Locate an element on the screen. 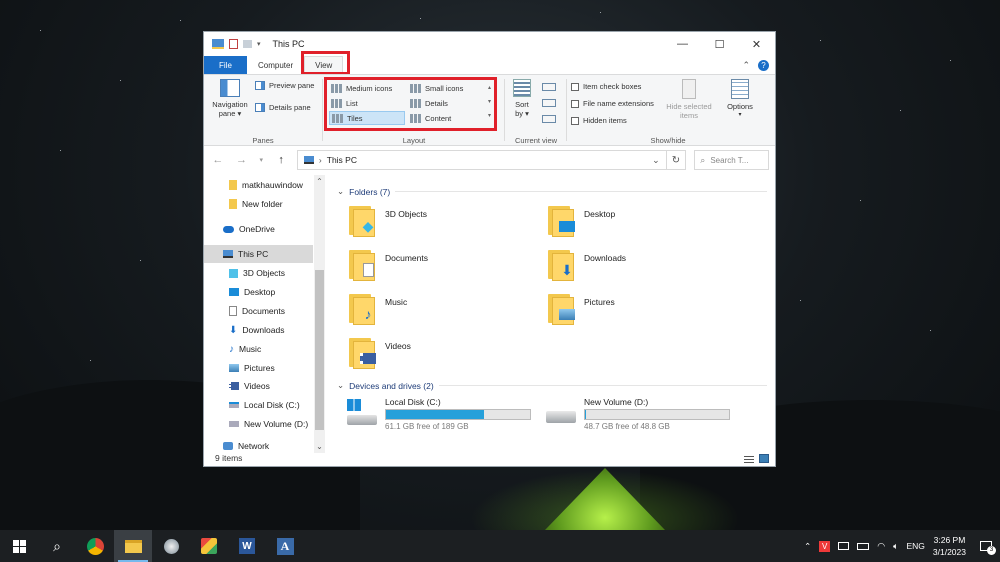  customize-toolbar-icon: ▾ is located at coordinates (259, 44).